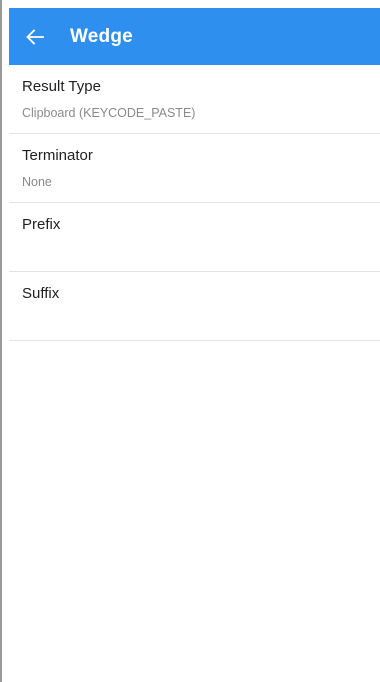 The height and width of the screenshot is (682, 380). Describe the element at coordinates (194, 99) in the screenshot. I see `pref-result-type: Result Type Clipboard (KEYCODE_PASTE)` at that location.